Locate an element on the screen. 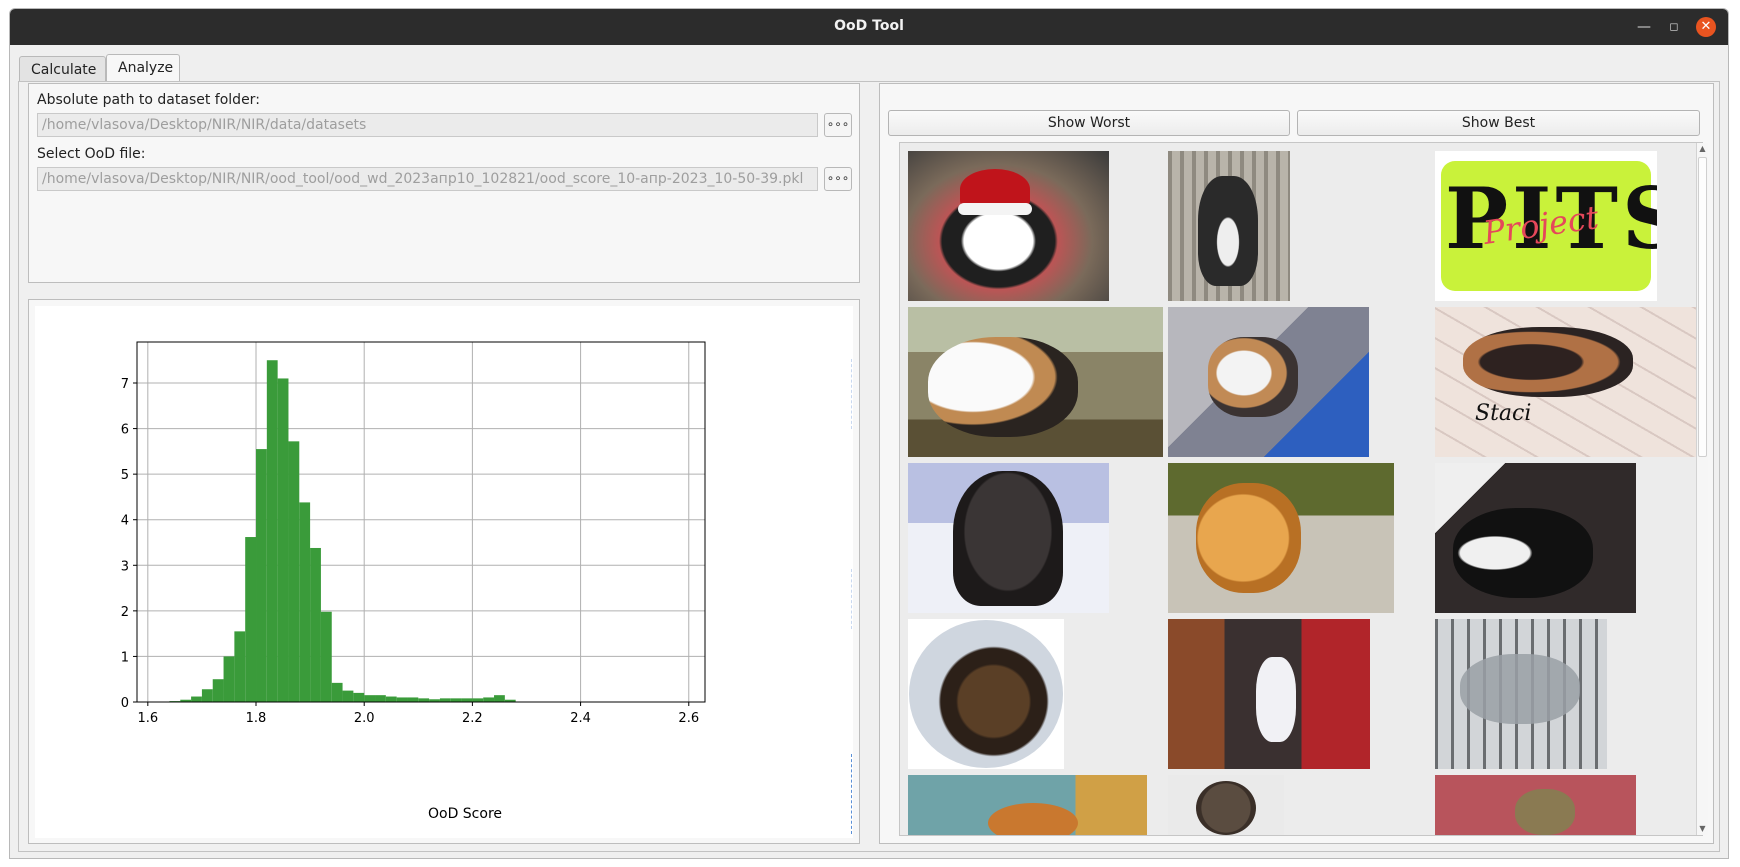  calico-cat-shape is located at coordinates (1548, 362).